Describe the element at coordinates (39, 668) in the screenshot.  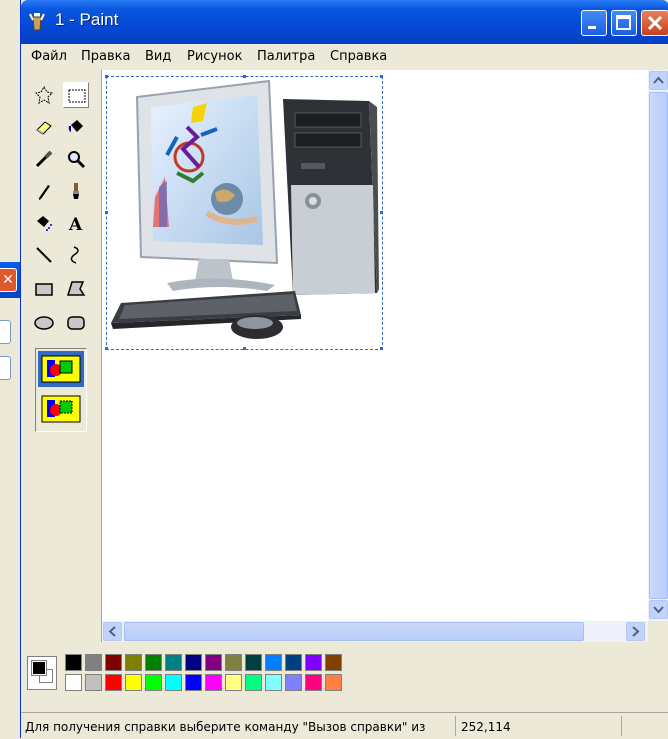
I see `foreground-color` at that location.